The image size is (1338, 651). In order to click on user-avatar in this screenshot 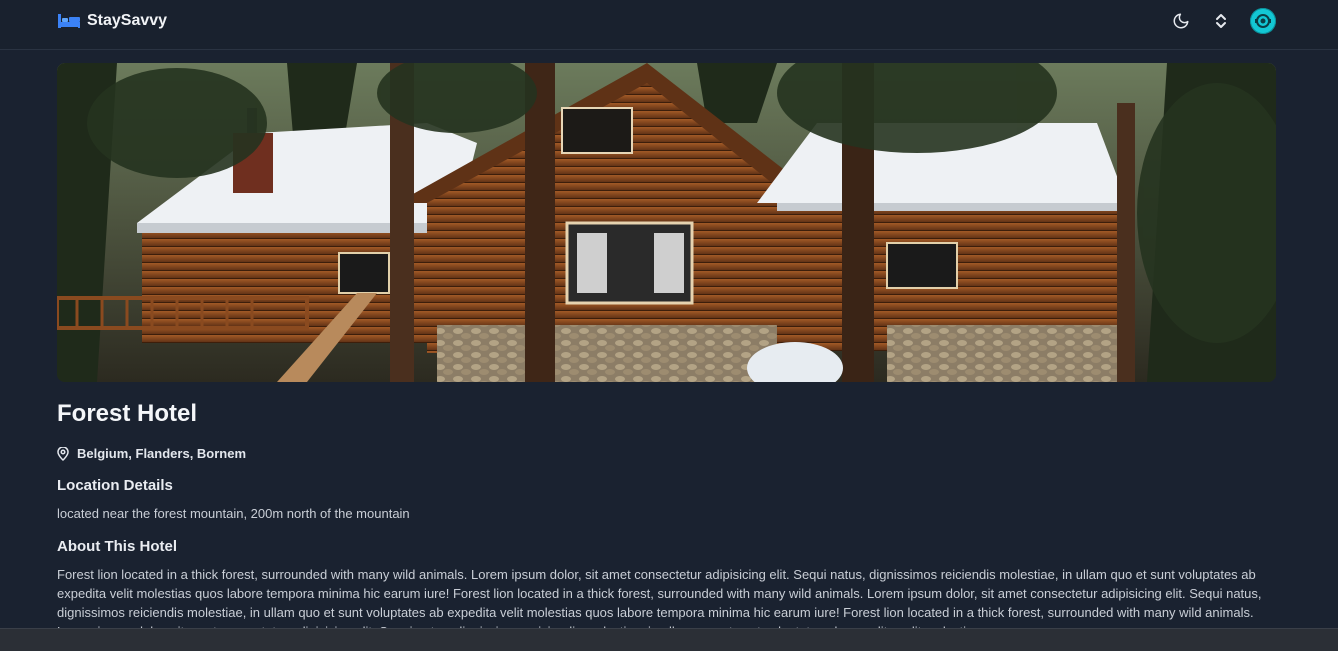, I will do `click(1263, 21)`.